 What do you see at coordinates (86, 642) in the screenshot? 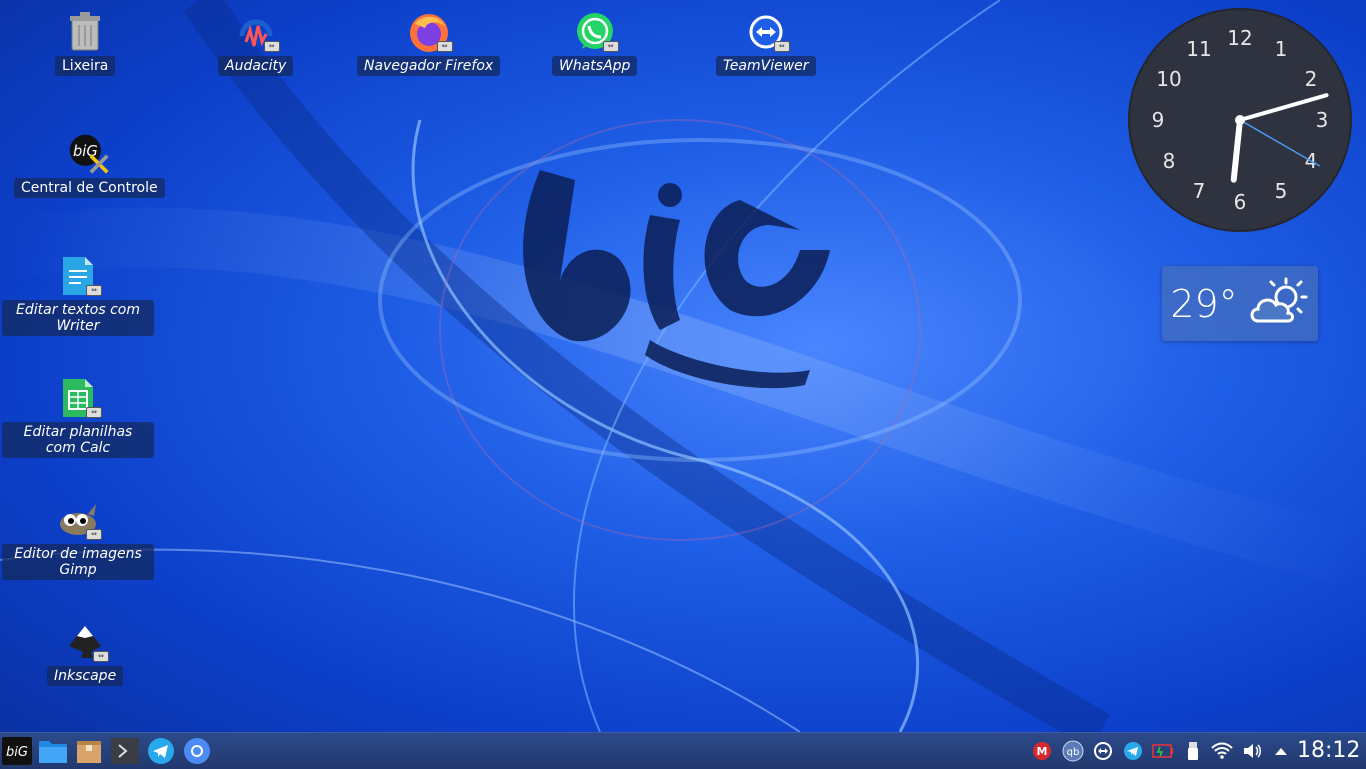
I see `inkscape-icon: ⇔` at bounding box center [86, 642].